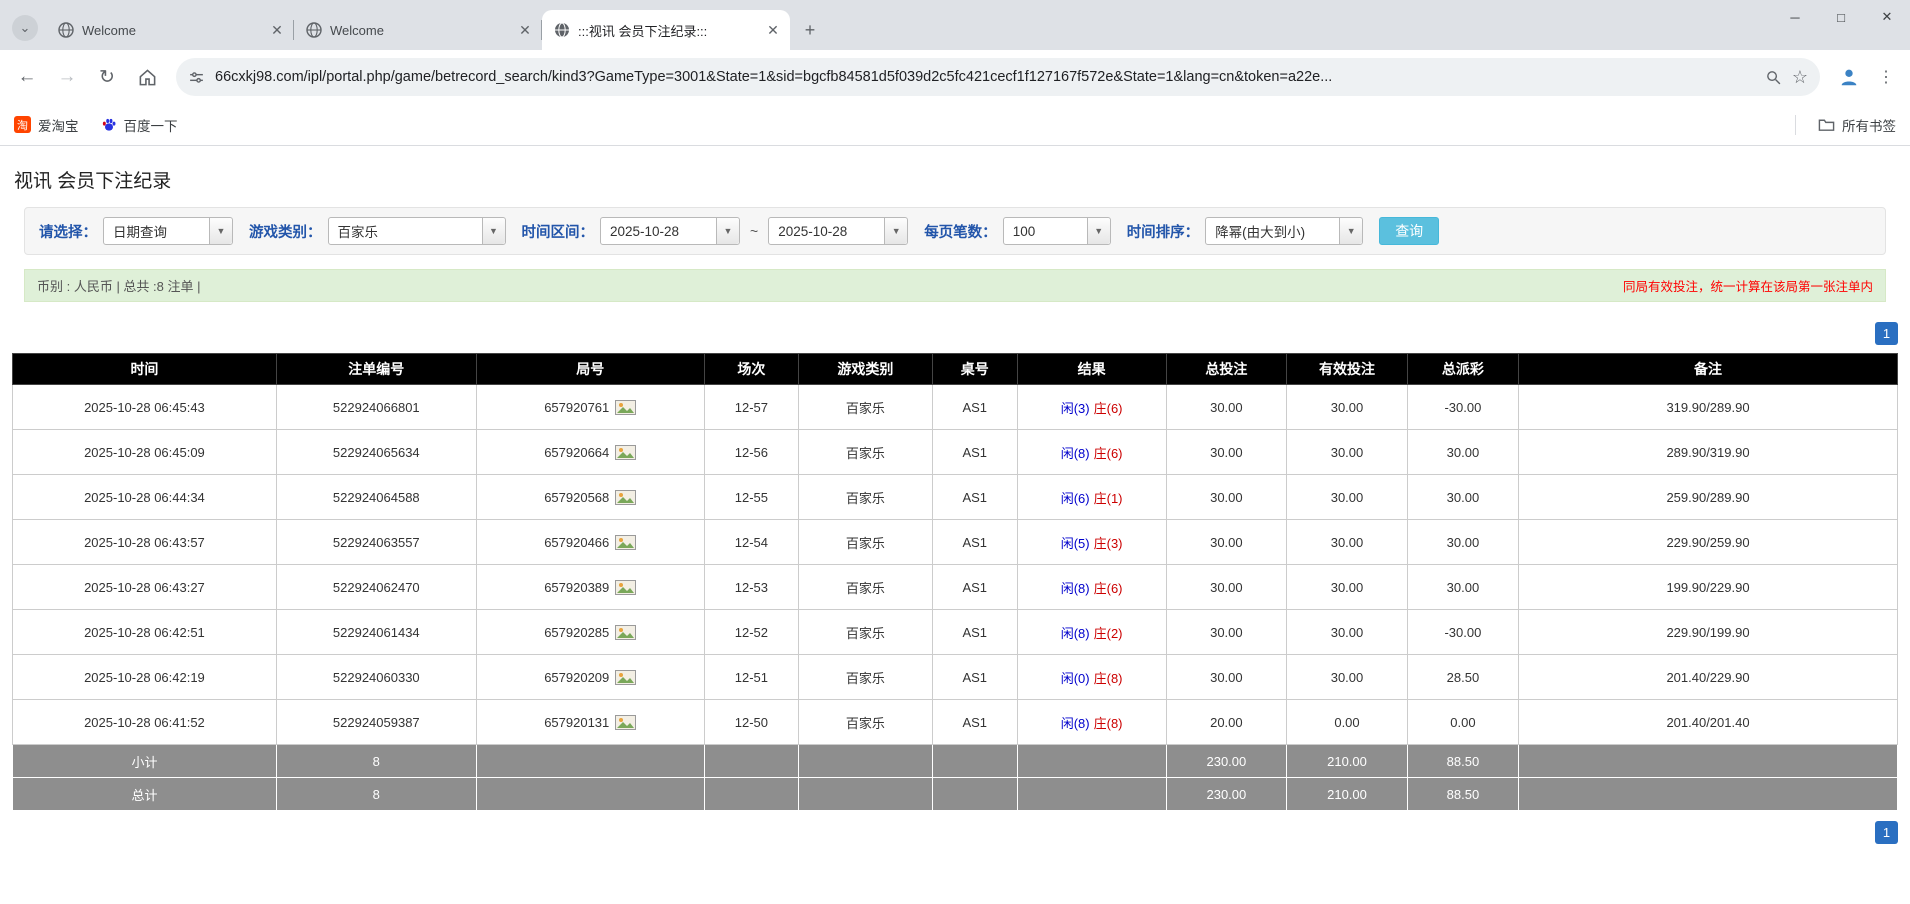 This screenshot has width=1910, height=904. What do you see at coordinates (1091, 542) in the screenshot?
I see `cell-result: 闲(5) 庄(3)` at bounding box center [1091, 542].